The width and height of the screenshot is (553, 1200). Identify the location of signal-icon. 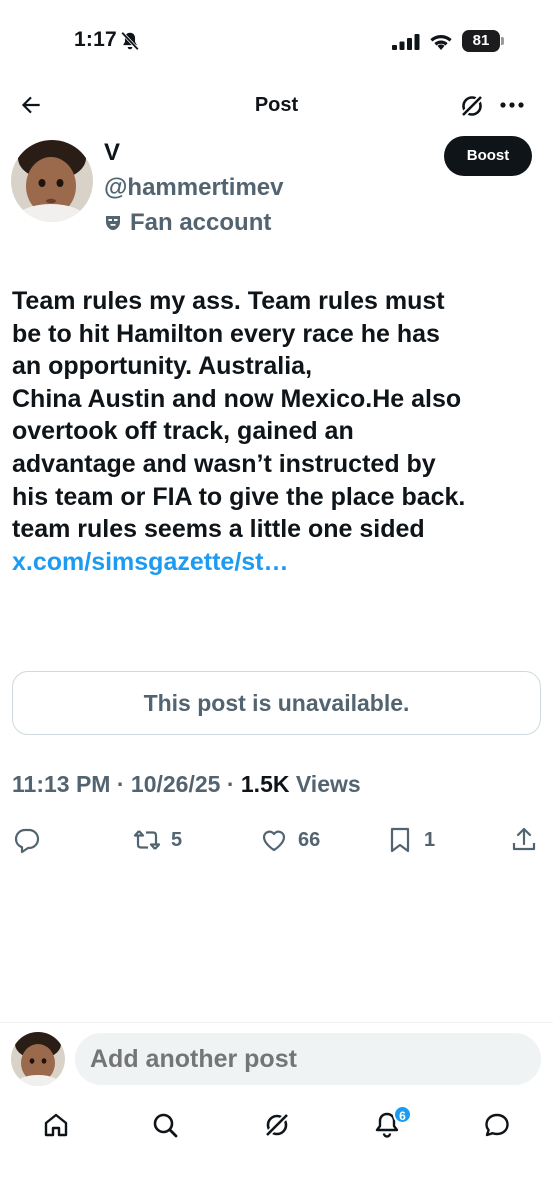
(406, 42).